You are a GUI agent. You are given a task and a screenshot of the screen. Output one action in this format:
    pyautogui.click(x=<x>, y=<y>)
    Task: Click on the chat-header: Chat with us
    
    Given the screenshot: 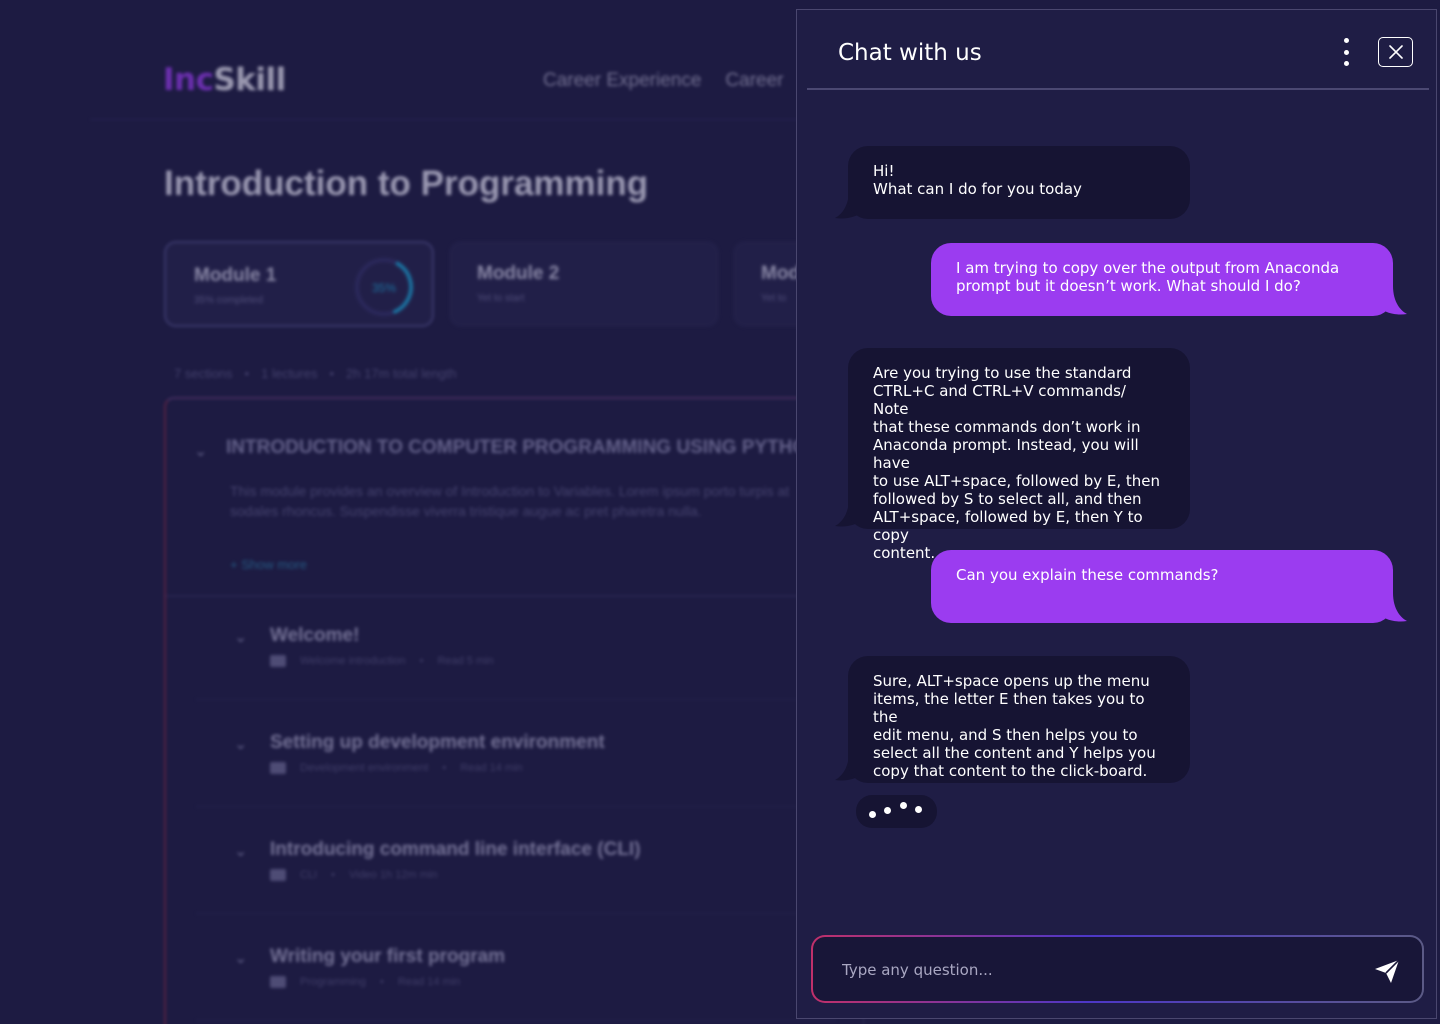 What is the action you would take?
    pyautogui.click(x=1116, y=50)
    